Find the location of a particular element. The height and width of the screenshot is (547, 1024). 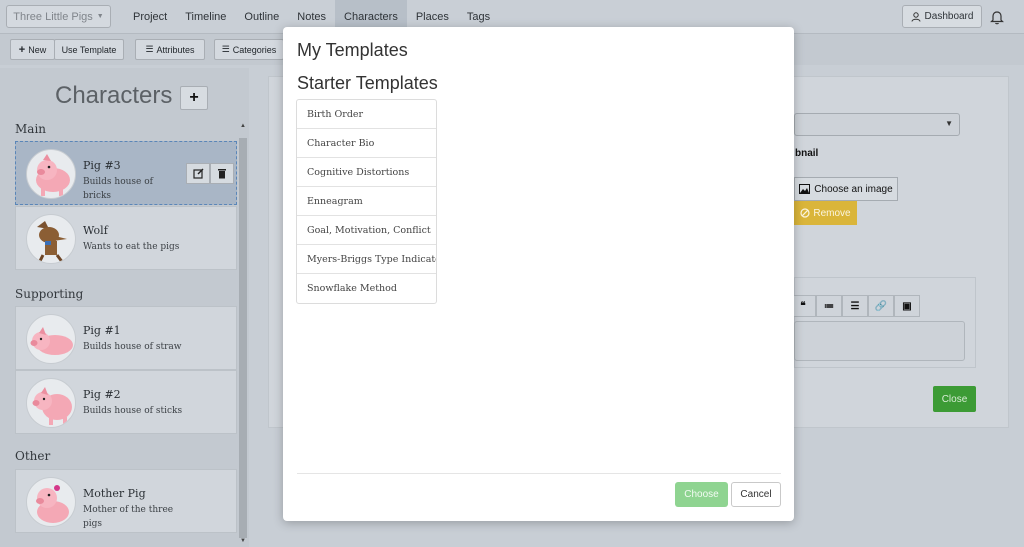

scrollbar: ▲ ▼ is located at coordinates (243, 332).